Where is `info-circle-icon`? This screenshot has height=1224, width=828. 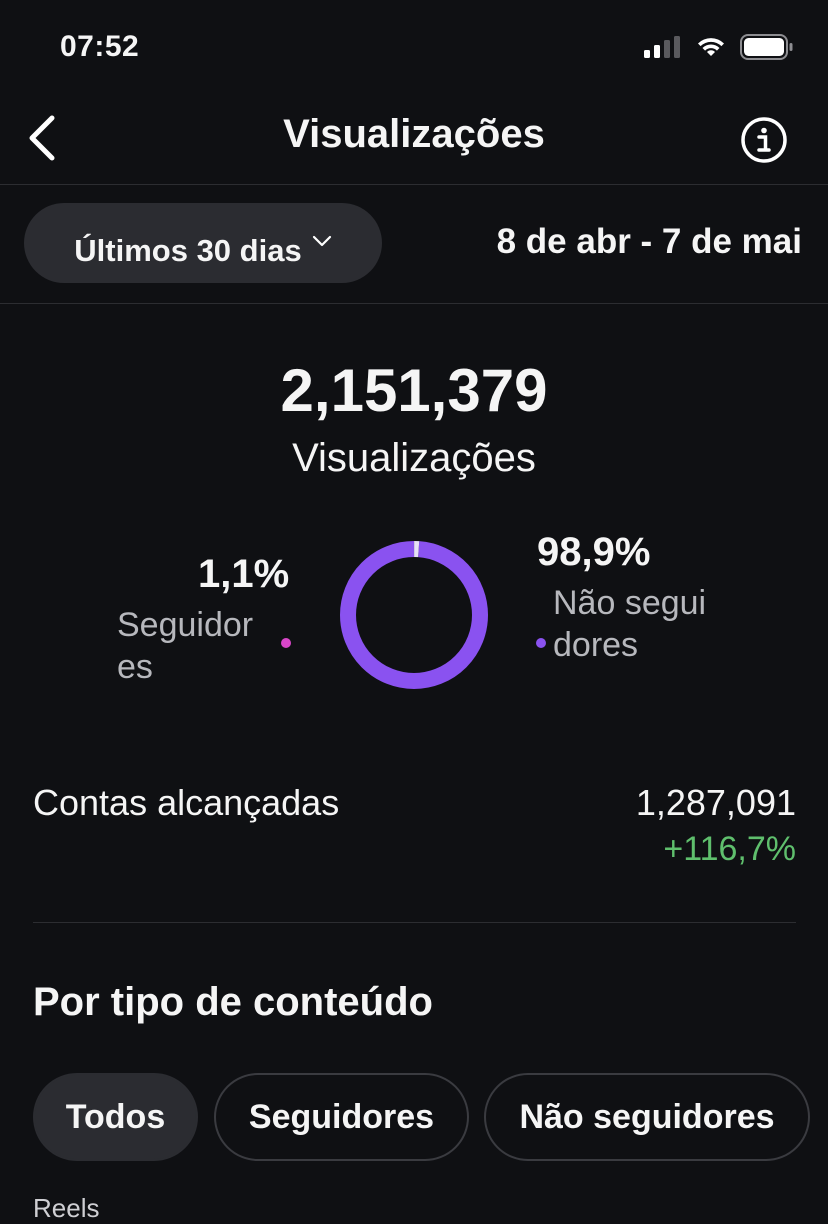 info-circle-icon is located at coordinates (764, 140).